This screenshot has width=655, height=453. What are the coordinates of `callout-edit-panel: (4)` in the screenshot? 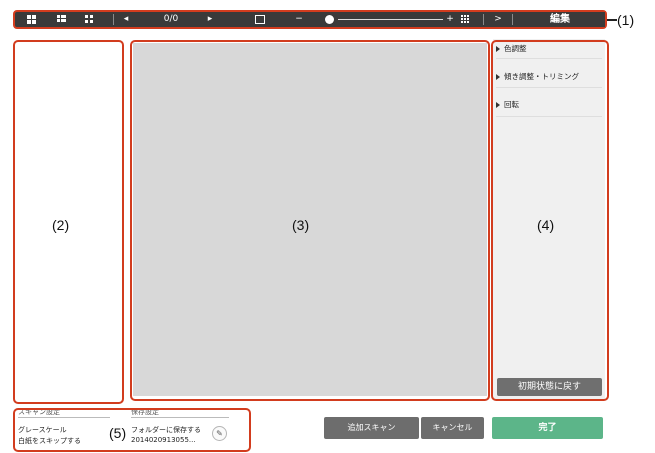 It's located at (546, 225).